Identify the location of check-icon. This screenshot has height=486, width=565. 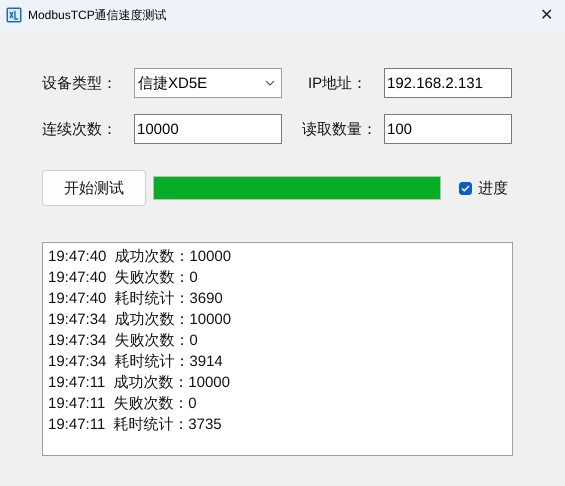
(465, 188).